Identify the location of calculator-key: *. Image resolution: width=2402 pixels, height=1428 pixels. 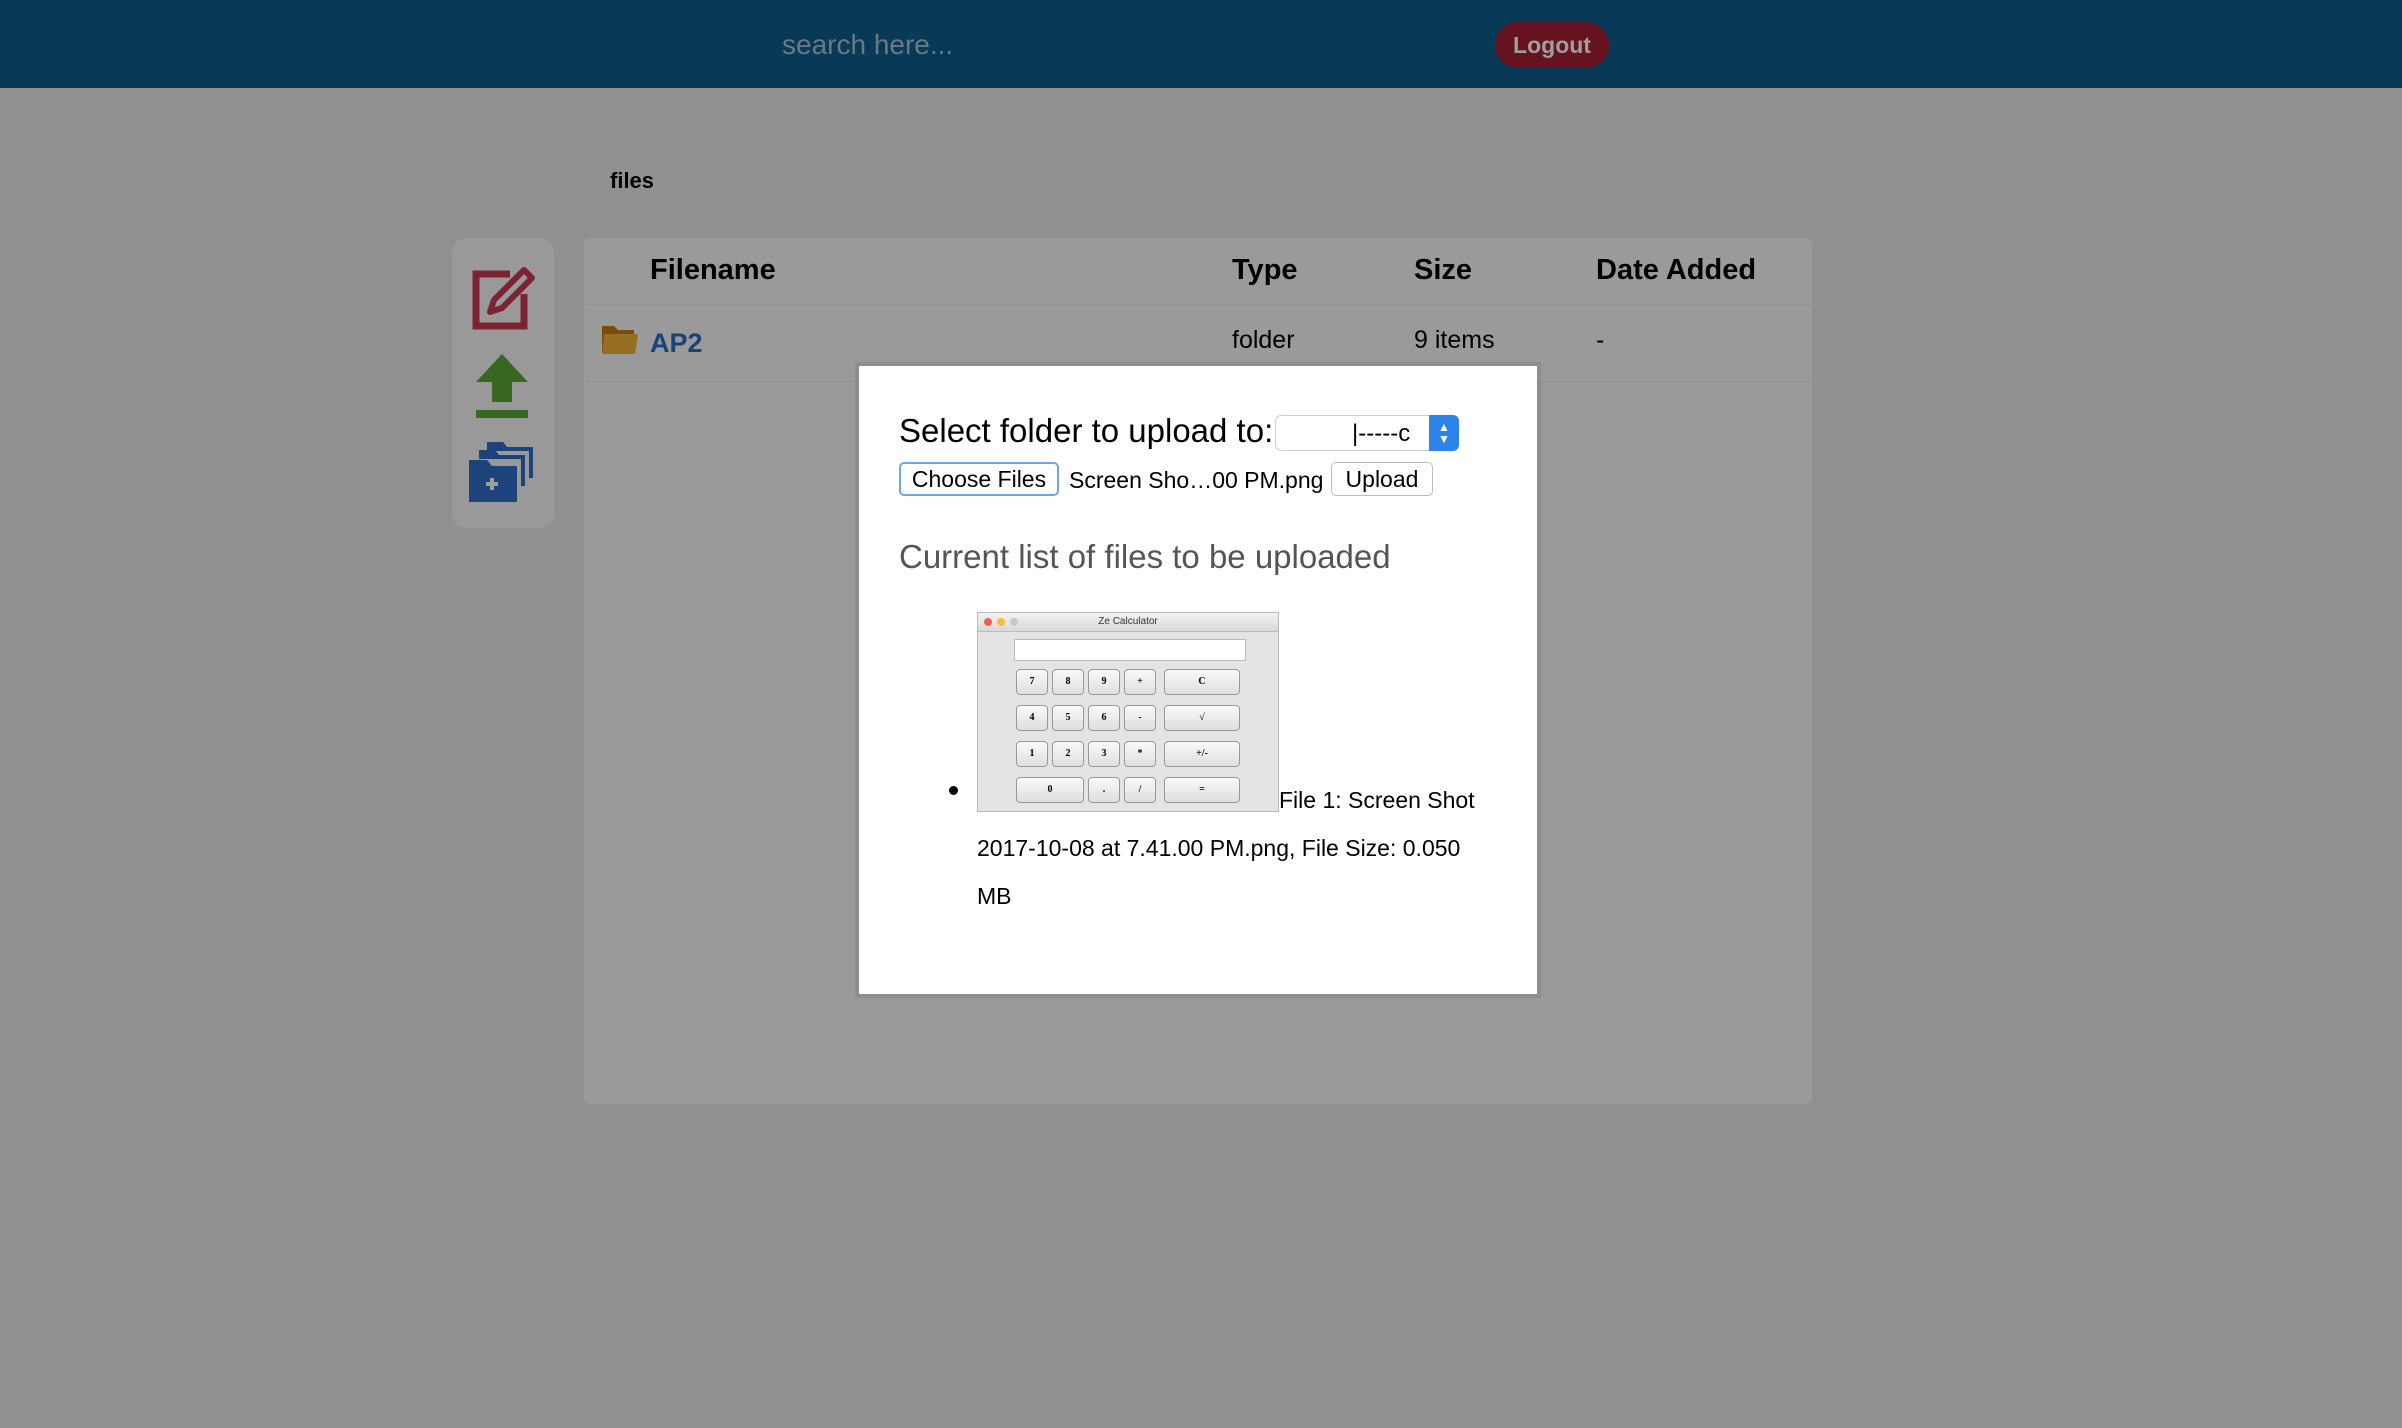
(1140, 754).